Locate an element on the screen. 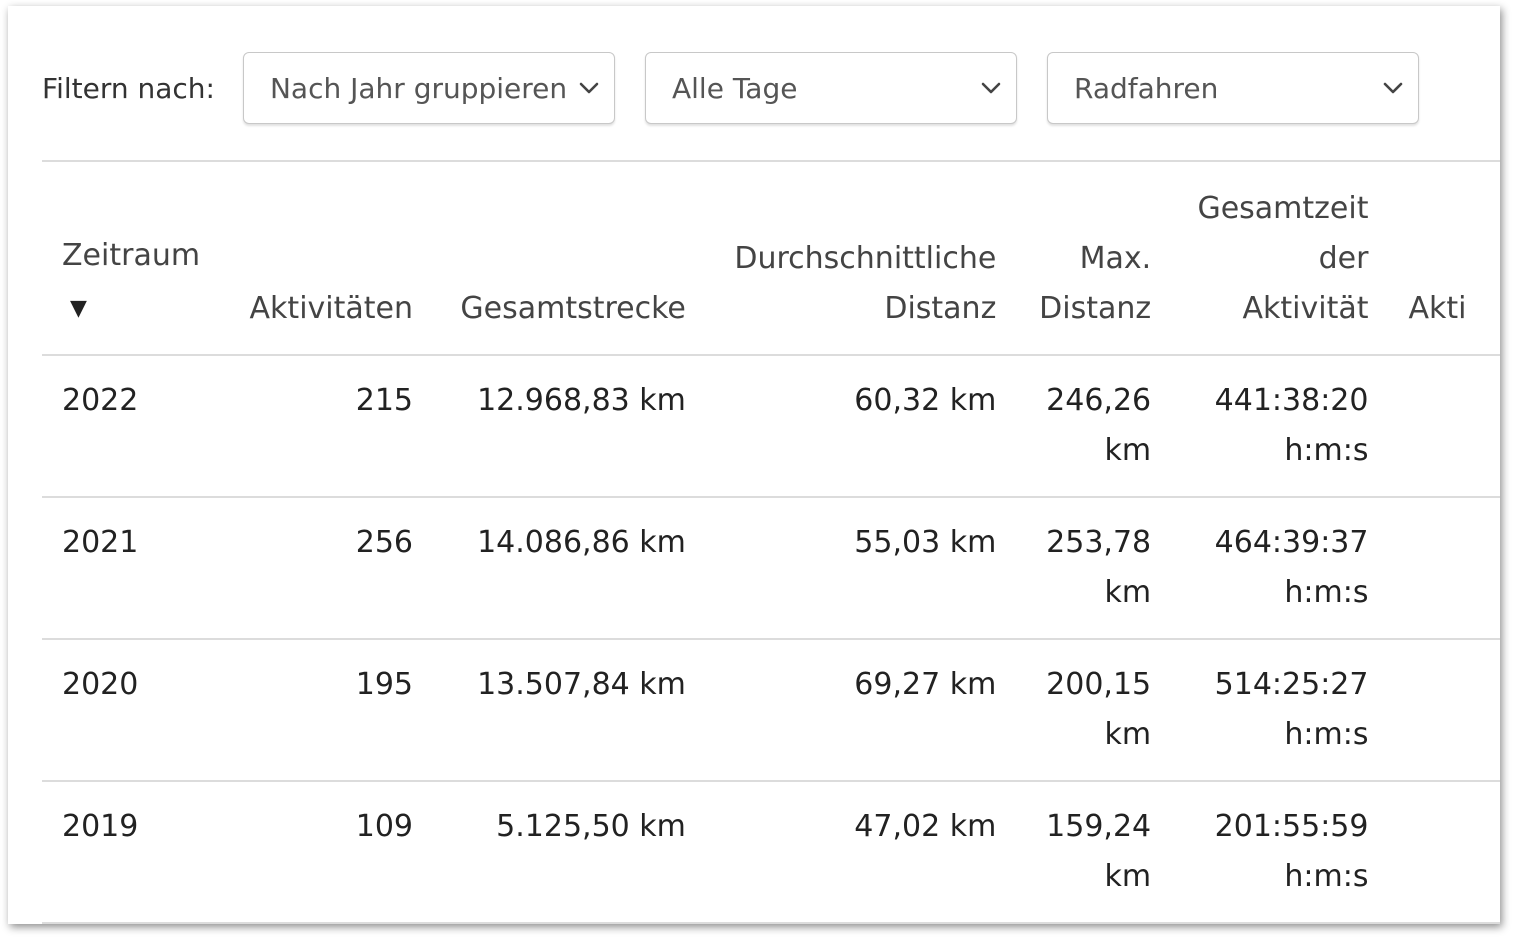 The height and width of the screenshot is (943, 1513). sort-descending-icon: ▼ is located at coordinates (78, 308).